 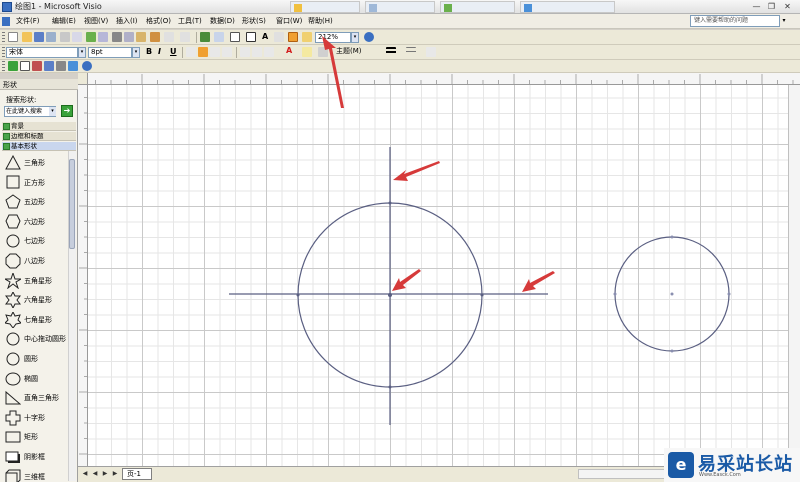 I want to click on font-name-field: 宋体, so click(x=42, y=52).